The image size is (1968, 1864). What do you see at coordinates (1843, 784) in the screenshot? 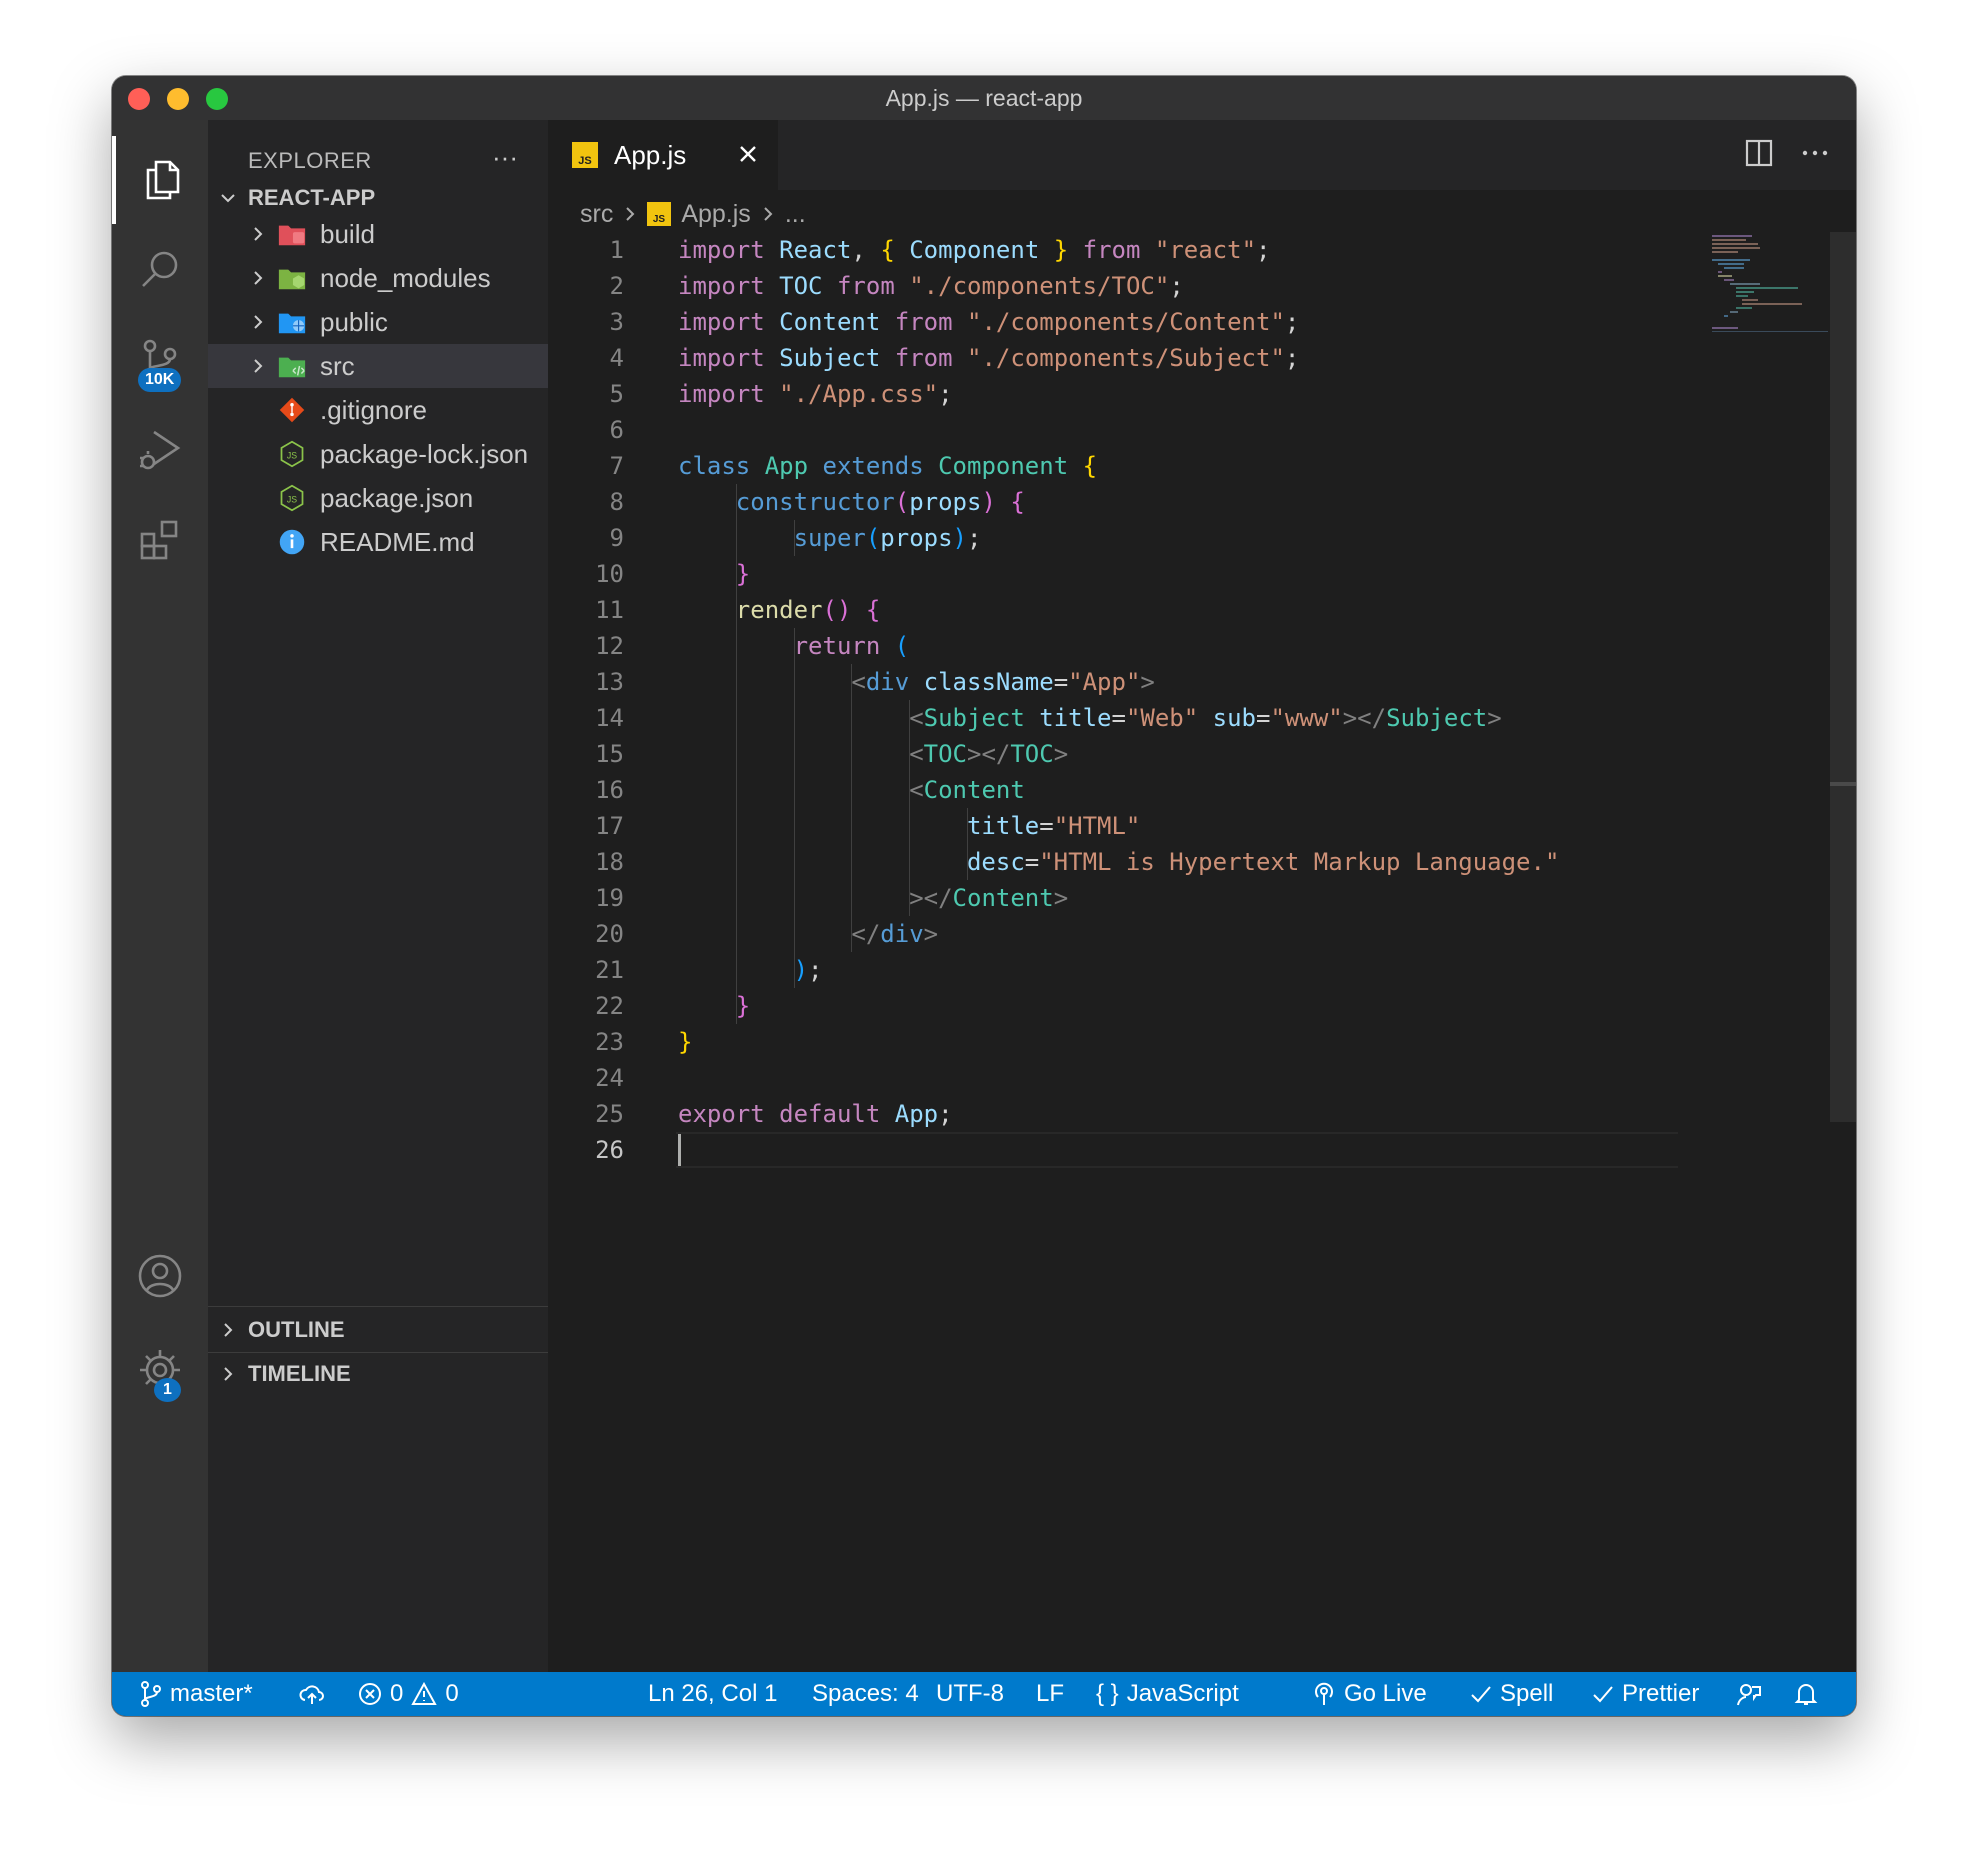
I see `scrollbar-marker` at bounding box center [1843, 784].